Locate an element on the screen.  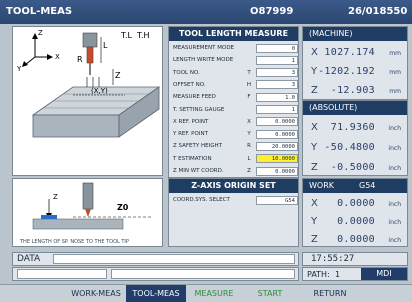
clock-display: 17:55:27 is located at coordinates (355, 259).